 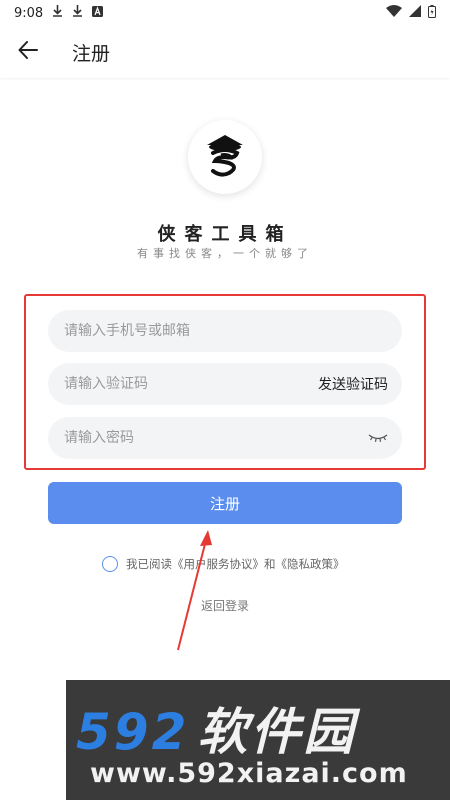 I want to click on password-field, so click(x=225, y=438).